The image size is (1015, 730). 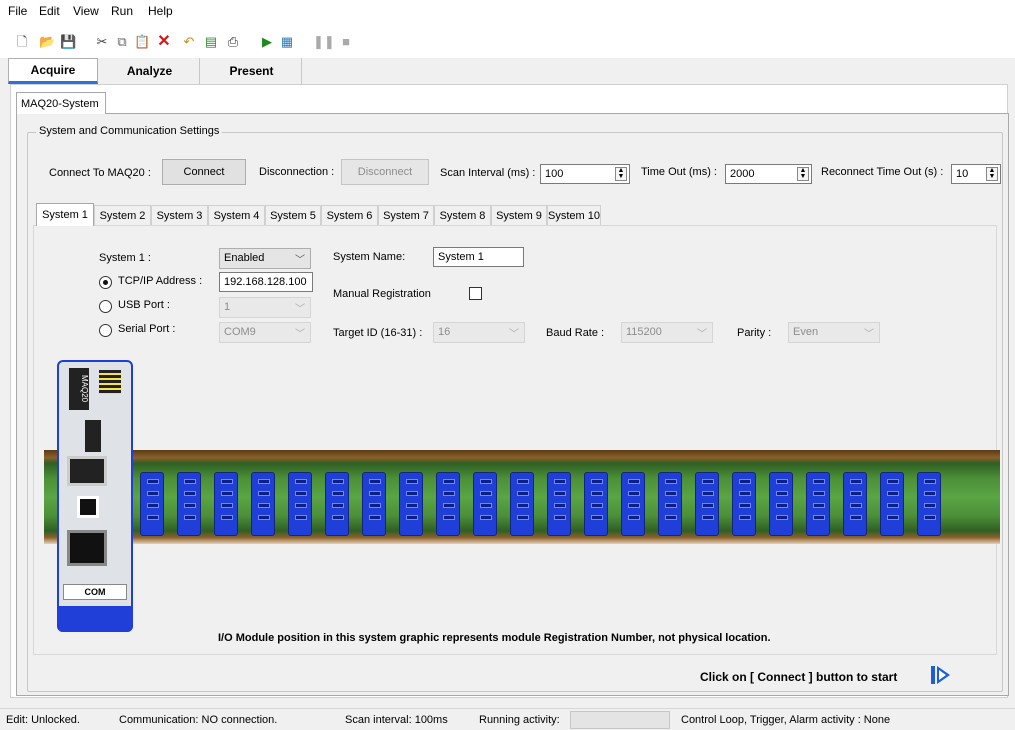 What do you see at coordinates (382, 294) in the screenshot?
I see `manual-registration-label: Manual Registration` at bounding box center [382, 294].